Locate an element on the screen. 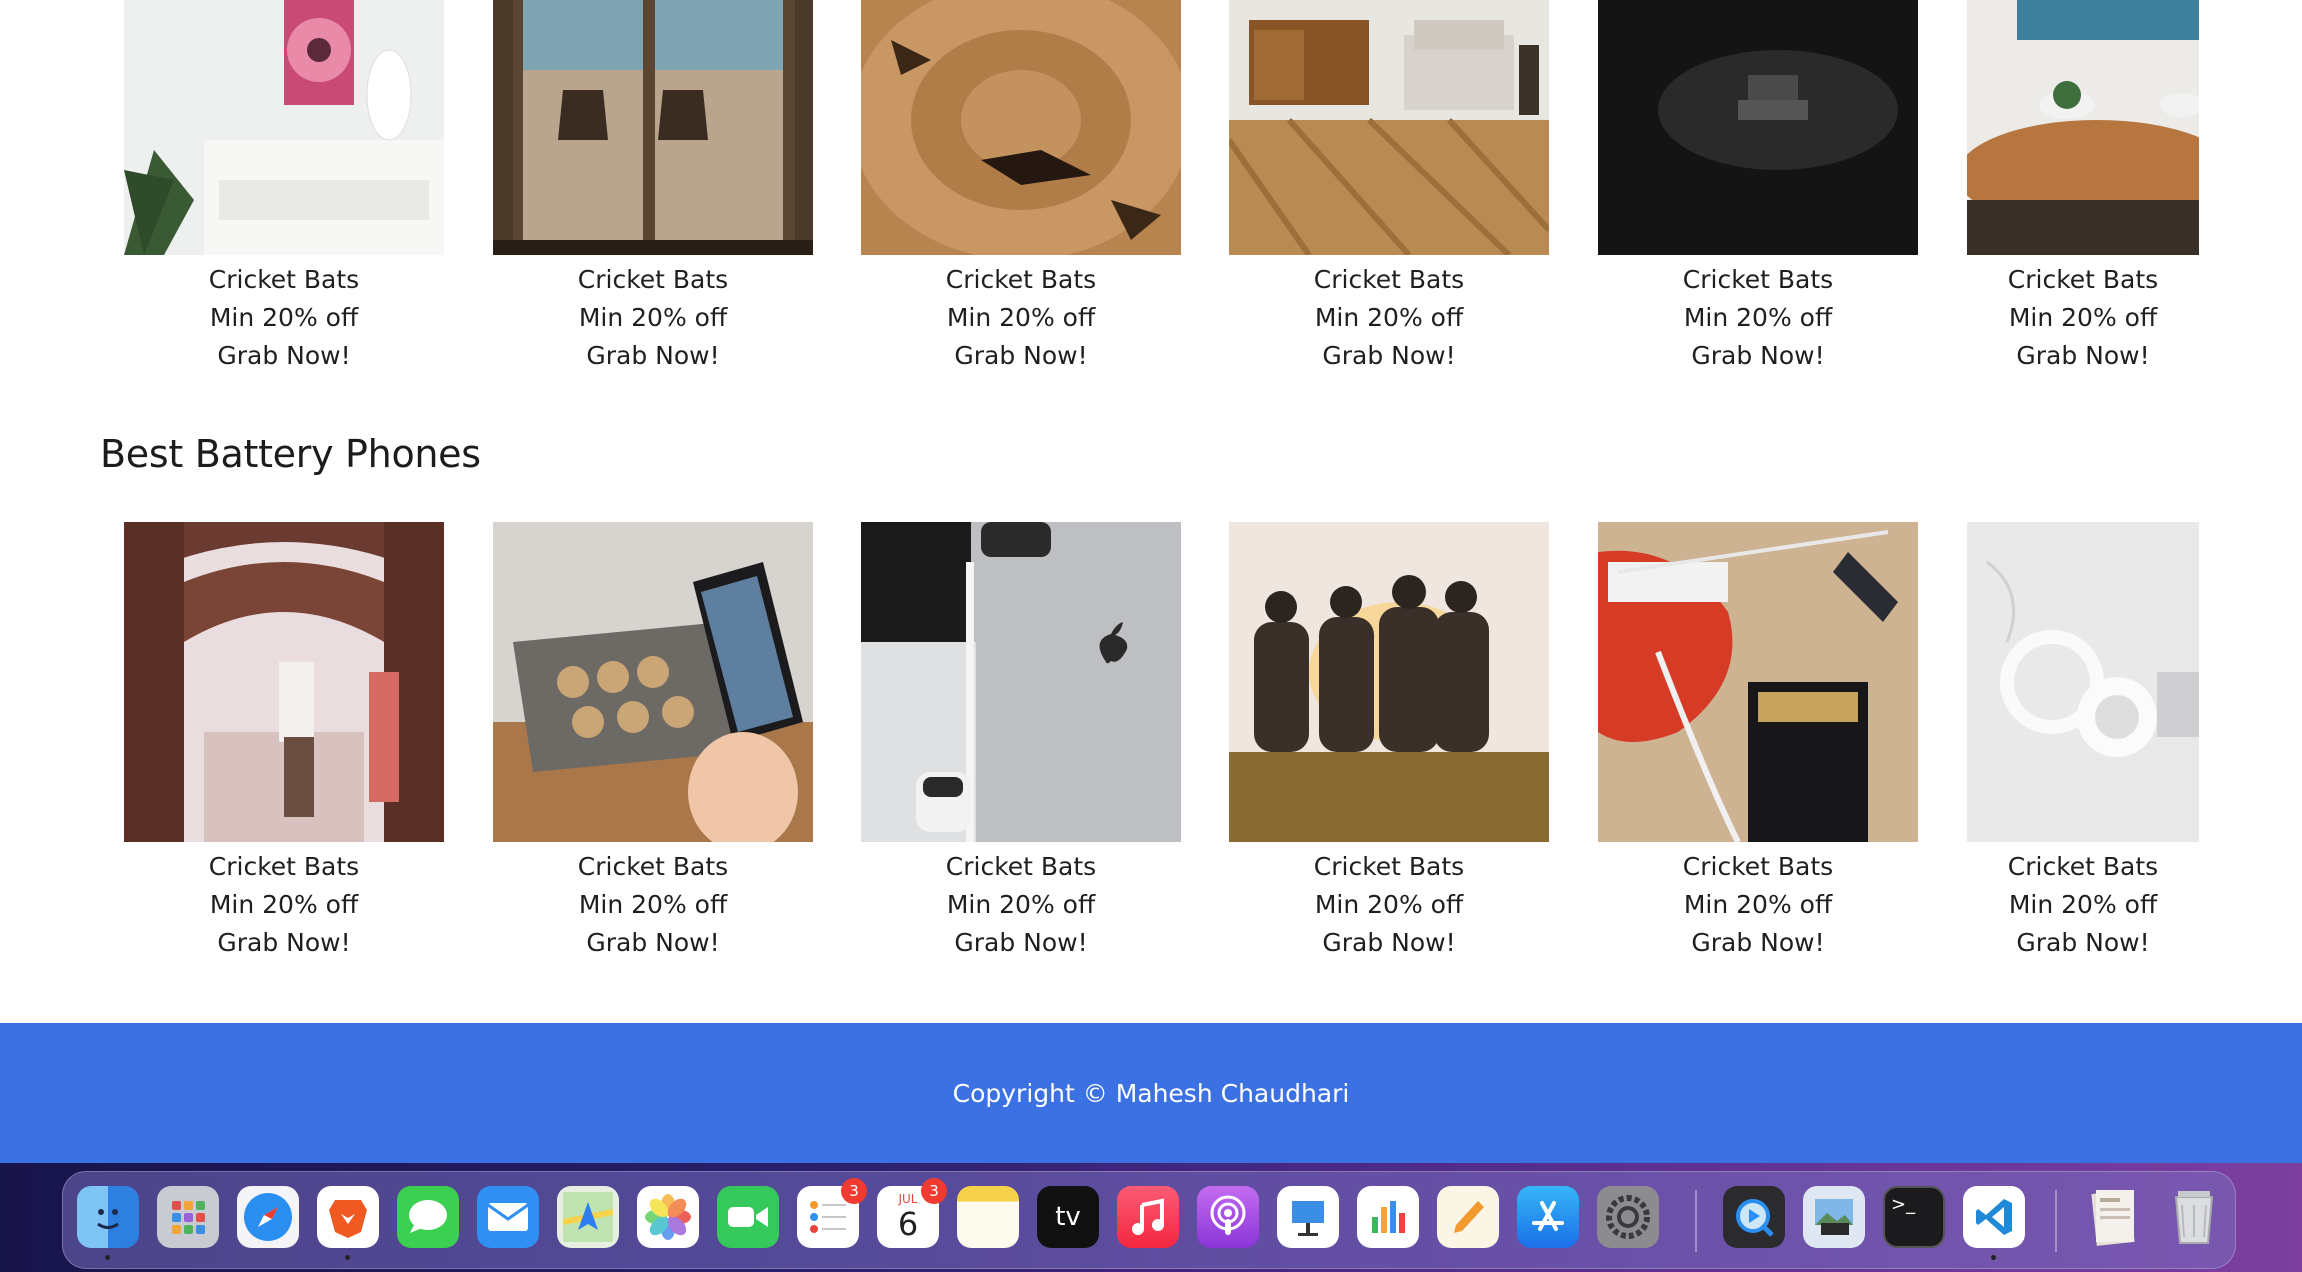  preview-icon is located at coordinates (1834, 1217).